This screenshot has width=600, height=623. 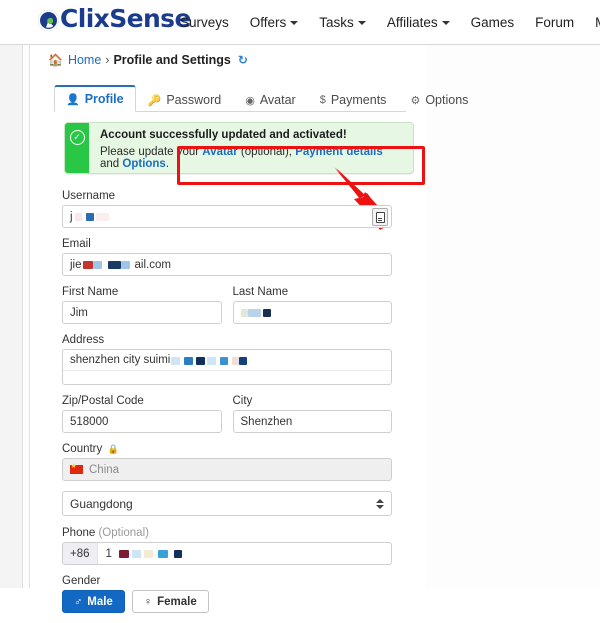 What do you see at coordinates (83, 340) in the screenshot?
I see `address-label: Address` at bounding box center [83, 340].